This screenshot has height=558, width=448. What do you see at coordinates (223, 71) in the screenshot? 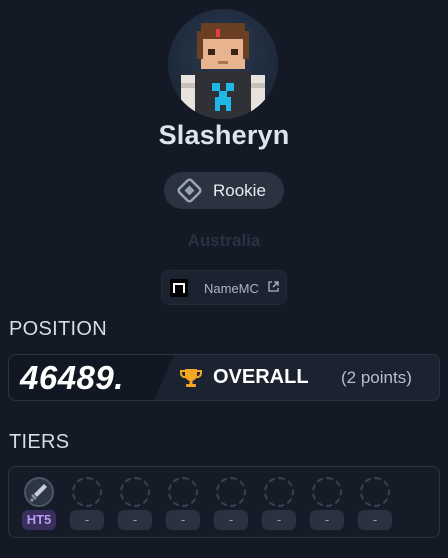
I see `minecraft-skin-icon` at bounding box center [223, 71].